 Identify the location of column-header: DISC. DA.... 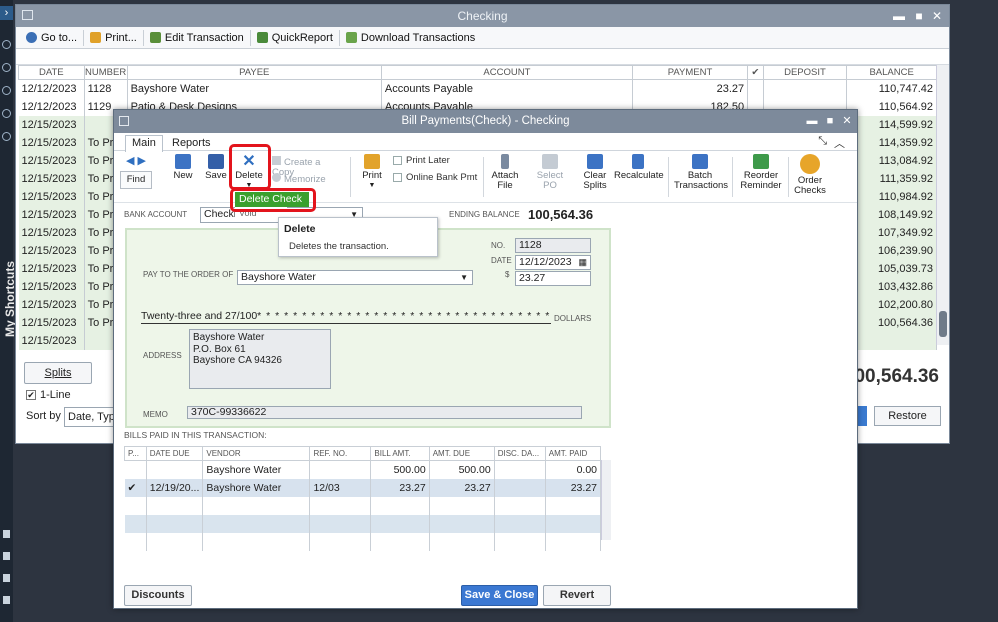
(519, 453).